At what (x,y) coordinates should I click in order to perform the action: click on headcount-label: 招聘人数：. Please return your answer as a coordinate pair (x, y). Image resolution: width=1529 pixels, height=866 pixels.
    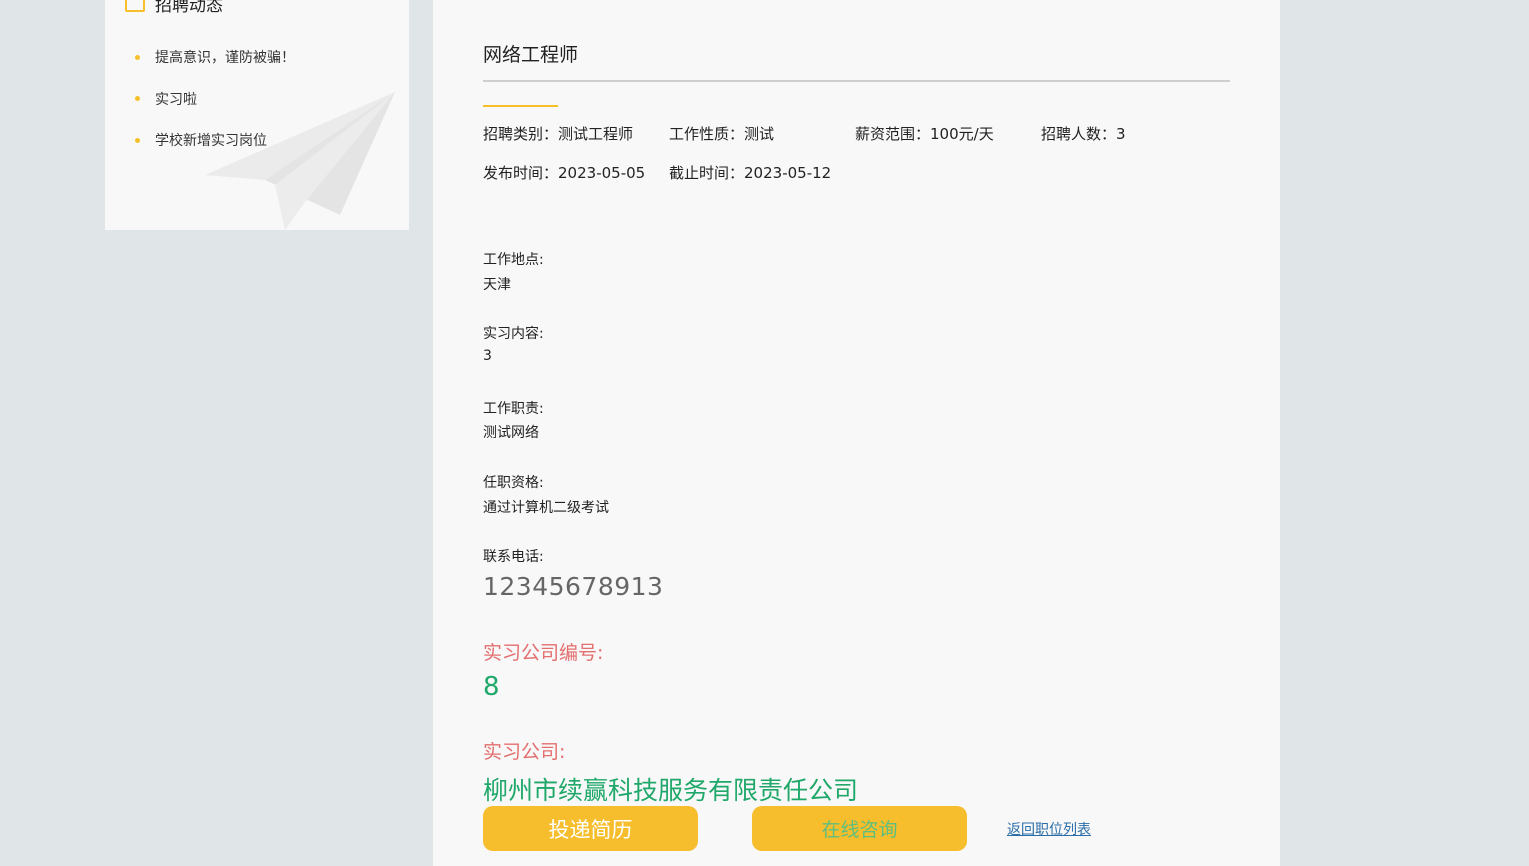
    Looking at the image, I should click on (1079, 134).